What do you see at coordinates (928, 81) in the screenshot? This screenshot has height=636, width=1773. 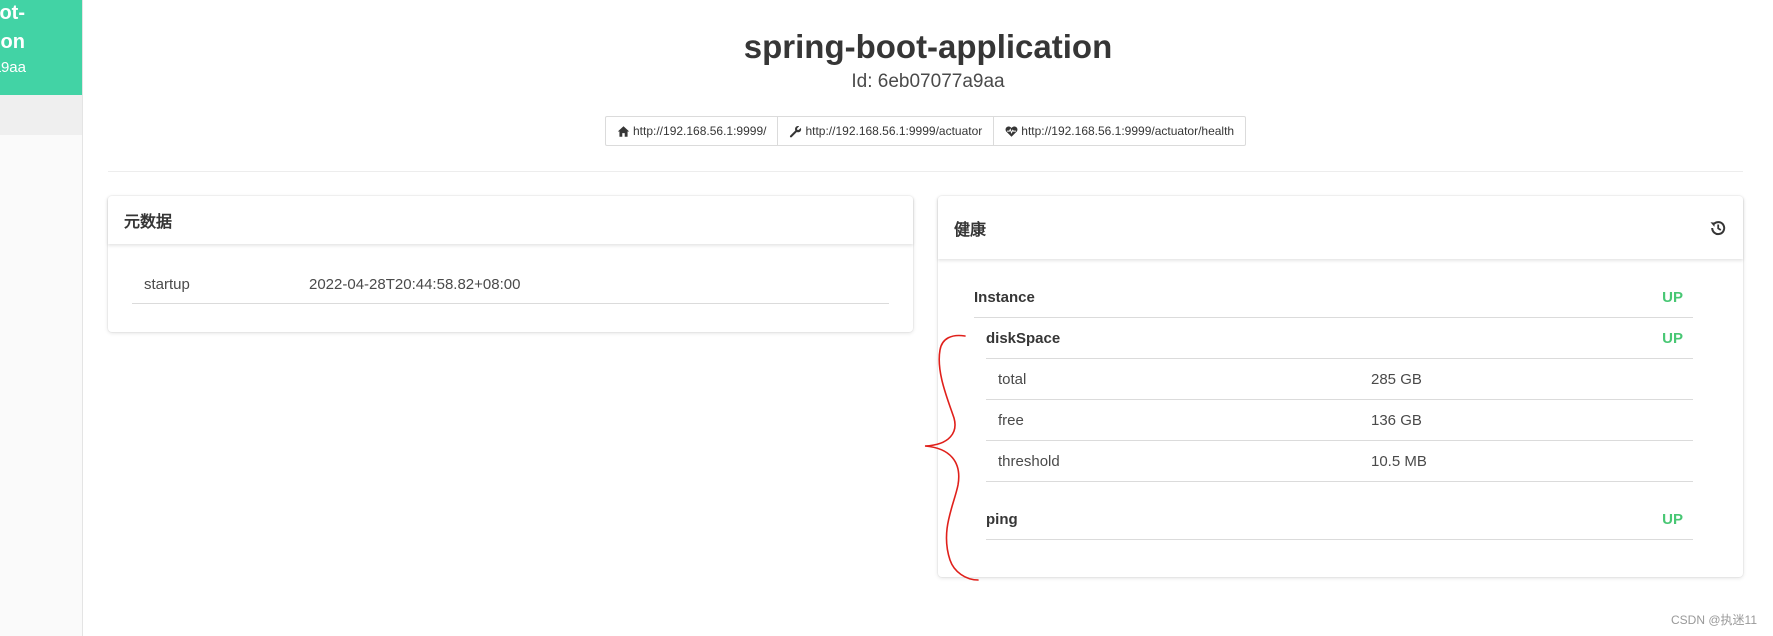 I see `instance-id: Id: 6eb07077a9aa` at bounding box center [928, 81].